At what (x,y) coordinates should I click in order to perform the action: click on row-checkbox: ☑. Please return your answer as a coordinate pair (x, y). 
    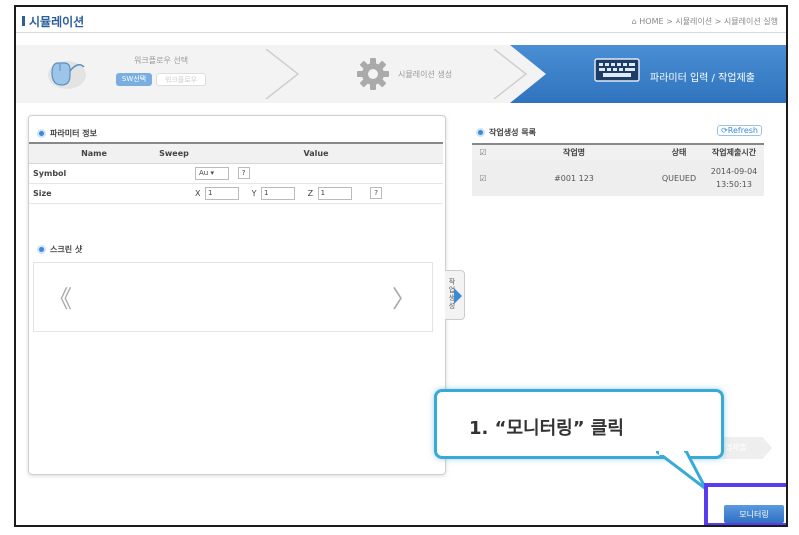
    Looking at the image, I should click on (483, 178).